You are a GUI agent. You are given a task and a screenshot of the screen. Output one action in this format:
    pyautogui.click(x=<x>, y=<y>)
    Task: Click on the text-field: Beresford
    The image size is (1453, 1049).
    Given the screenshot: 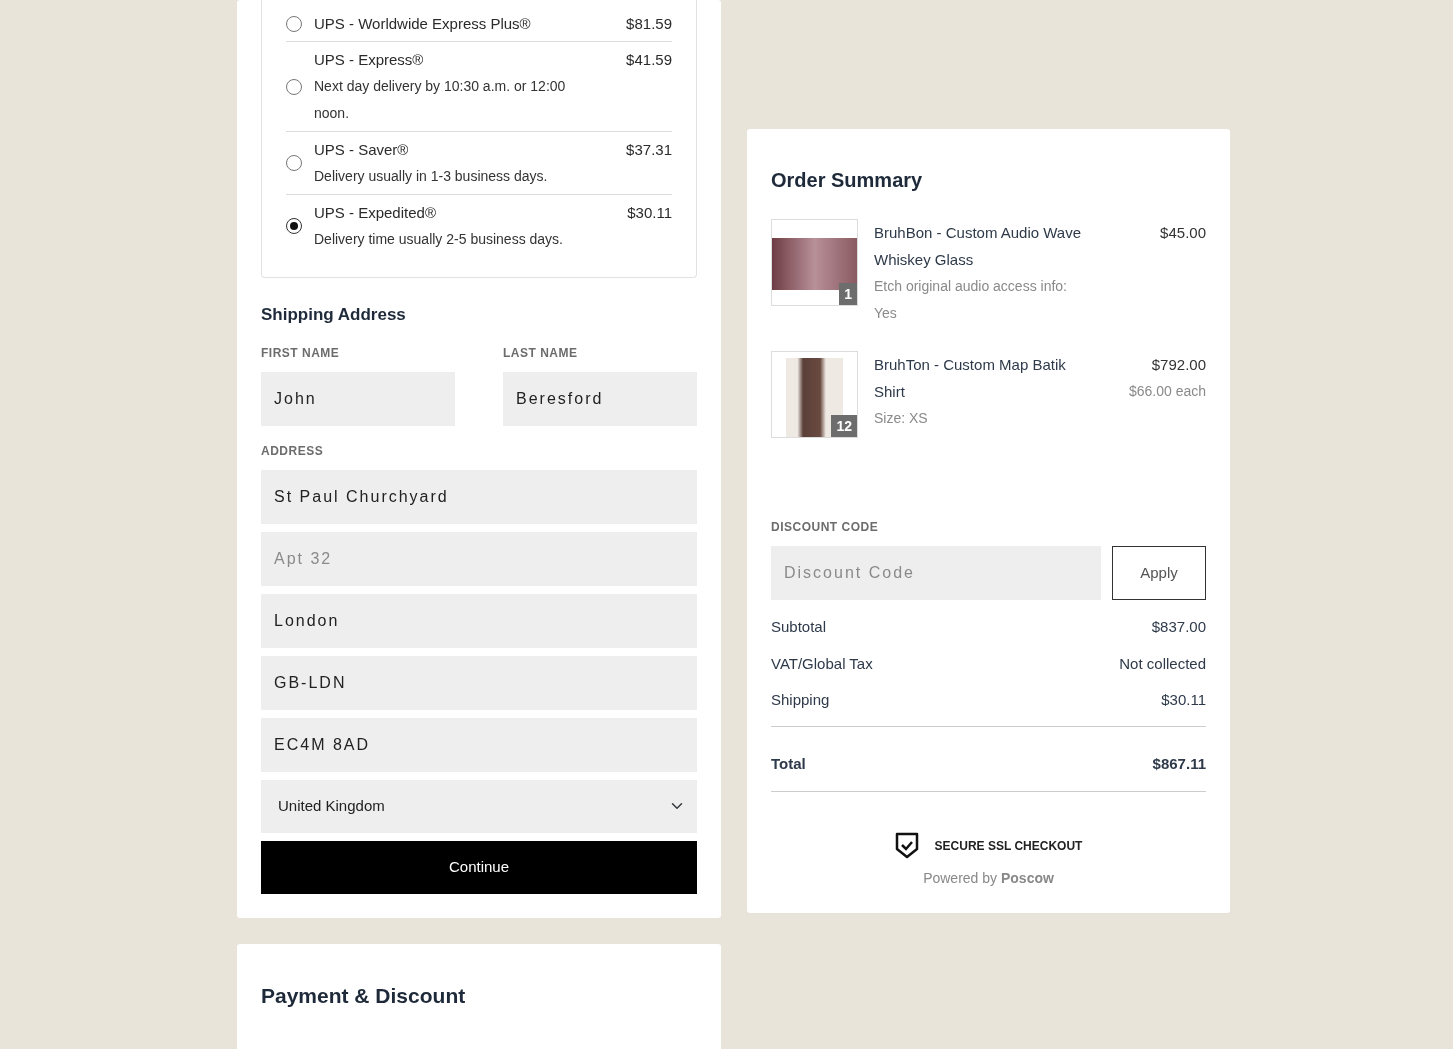 What is the action you would take?
    pyautogui.click(x=600, y=398)
    